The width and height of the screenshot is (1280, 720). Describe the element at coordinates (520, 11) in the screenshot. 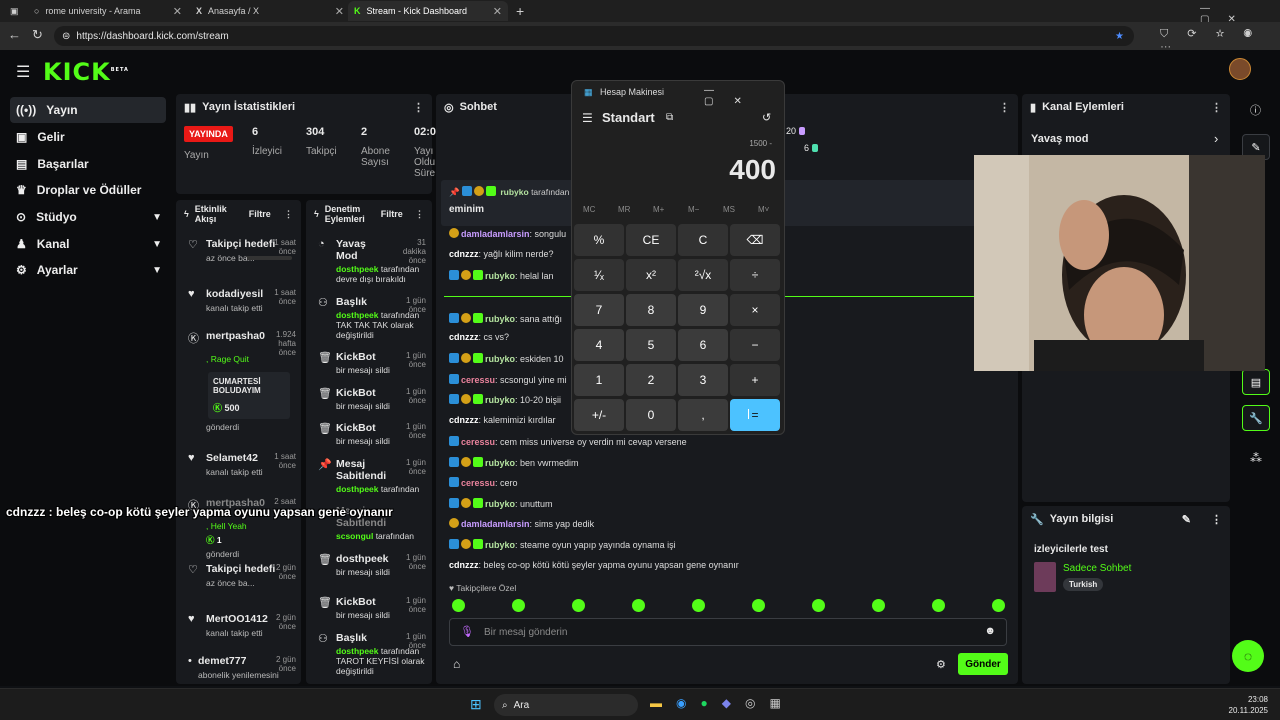

I see `new-tab-button: +` at that location.